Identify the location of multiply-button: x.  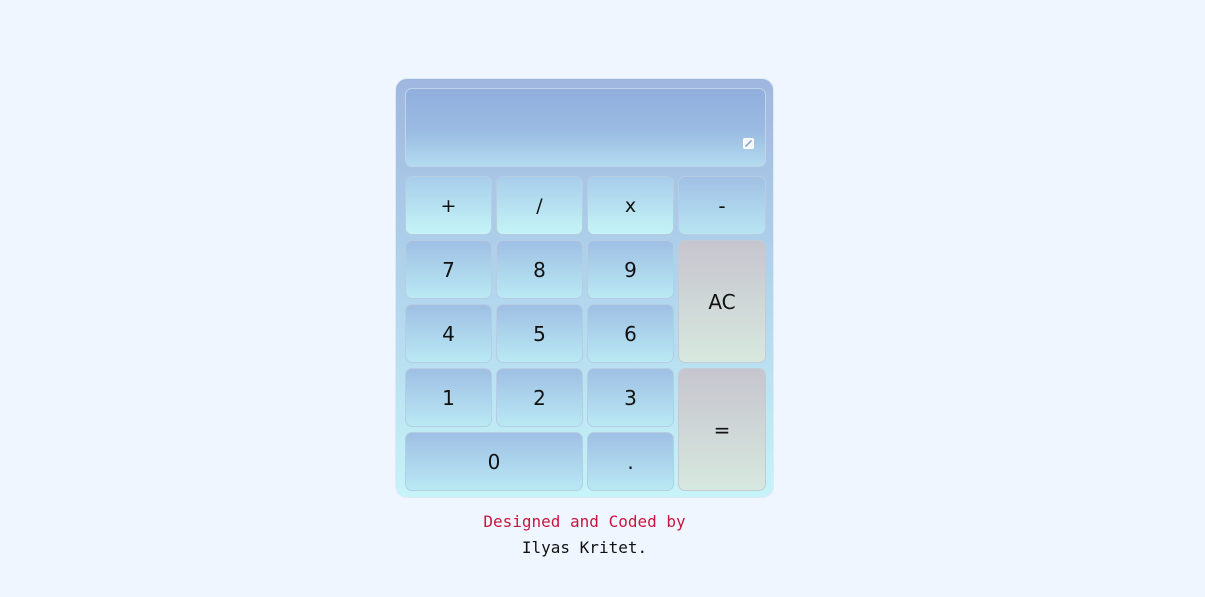
(630, 205).